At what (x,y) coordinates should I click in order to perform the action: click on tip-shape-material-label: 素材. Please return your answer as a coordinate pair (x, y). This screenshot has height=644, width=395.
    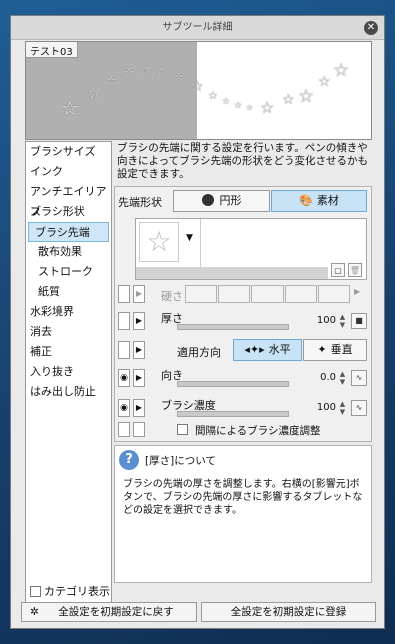
    Looking at the image, I should click on (327, 200).